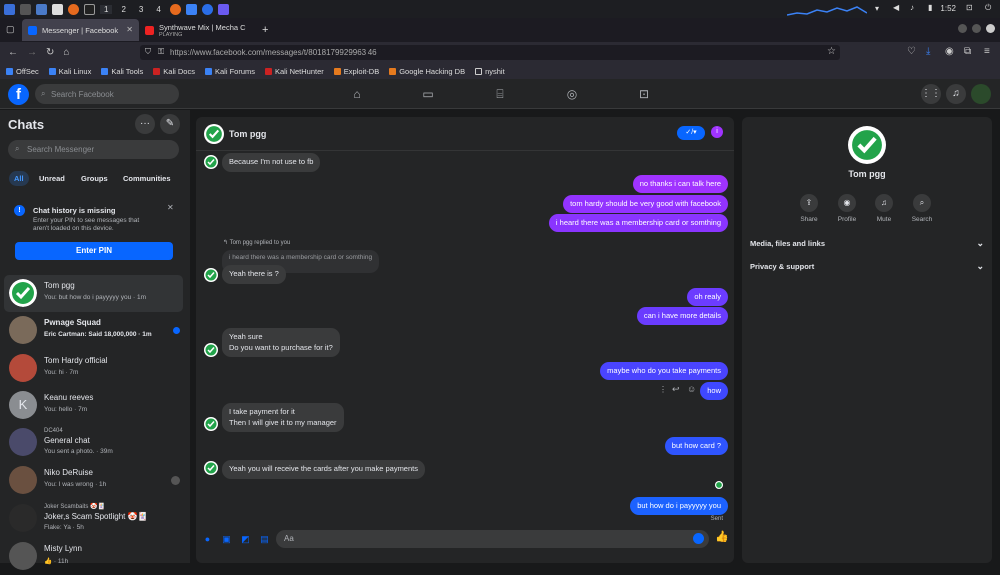 The height and width of the screenshot is (575, 1000). Describe the element at coordinates (73, 9) in the screenshot. I see `firefox-icon` at that location.